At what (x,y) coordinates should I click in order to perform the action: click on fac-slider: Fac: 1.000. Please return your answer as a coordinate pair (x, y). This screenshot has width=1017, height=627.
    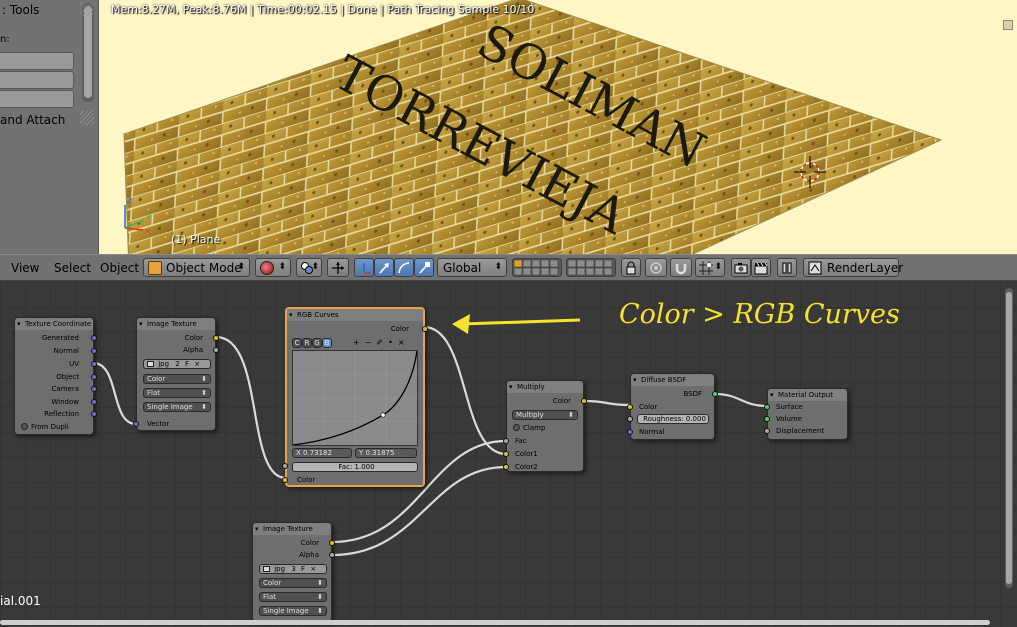
    Looking at the image, I should click on (355, 467).